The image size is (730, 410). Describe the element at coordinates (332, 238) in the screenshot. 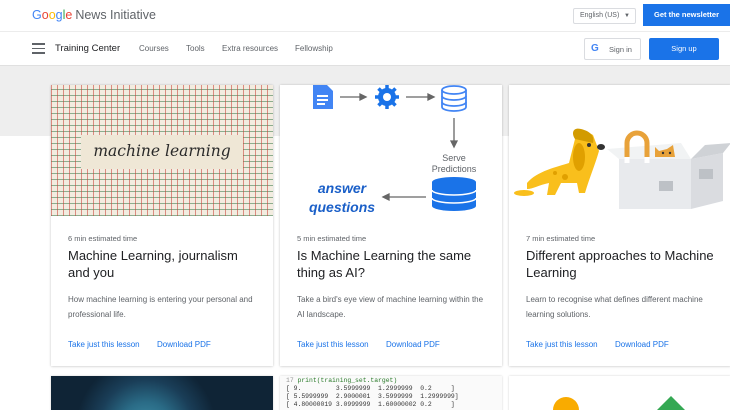

I see `estimated-time: 5 min estimated time` at that location.